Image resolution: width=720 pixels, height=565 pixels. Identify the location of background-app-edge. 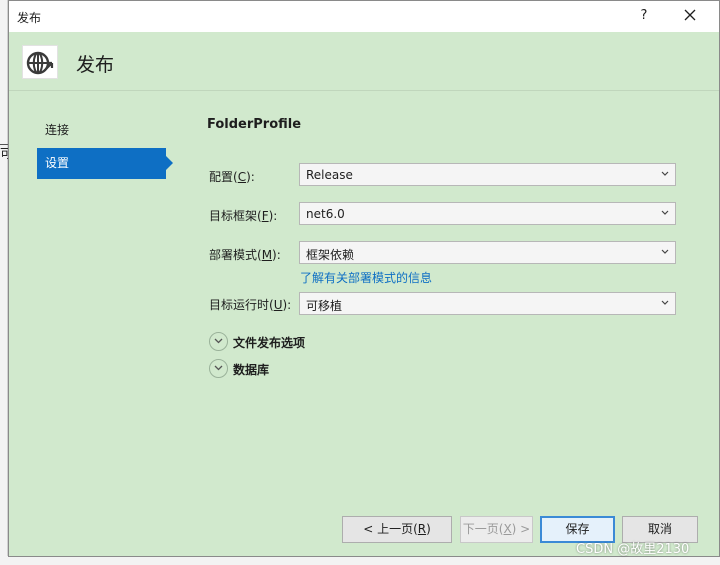
(4, 282).